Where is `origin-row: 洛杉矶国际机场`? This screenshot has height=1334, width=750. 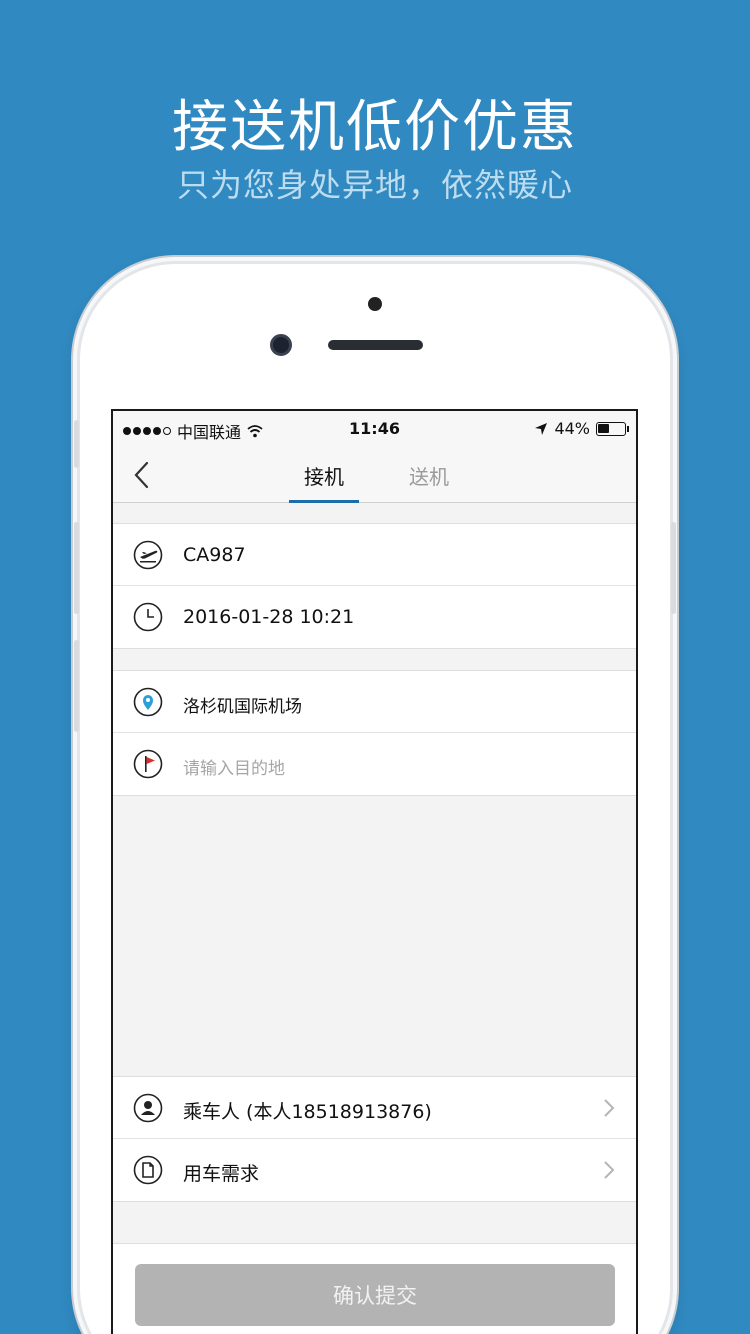 origin-row: 洛杉矶国际机场 is located at coordinates (374, 702).